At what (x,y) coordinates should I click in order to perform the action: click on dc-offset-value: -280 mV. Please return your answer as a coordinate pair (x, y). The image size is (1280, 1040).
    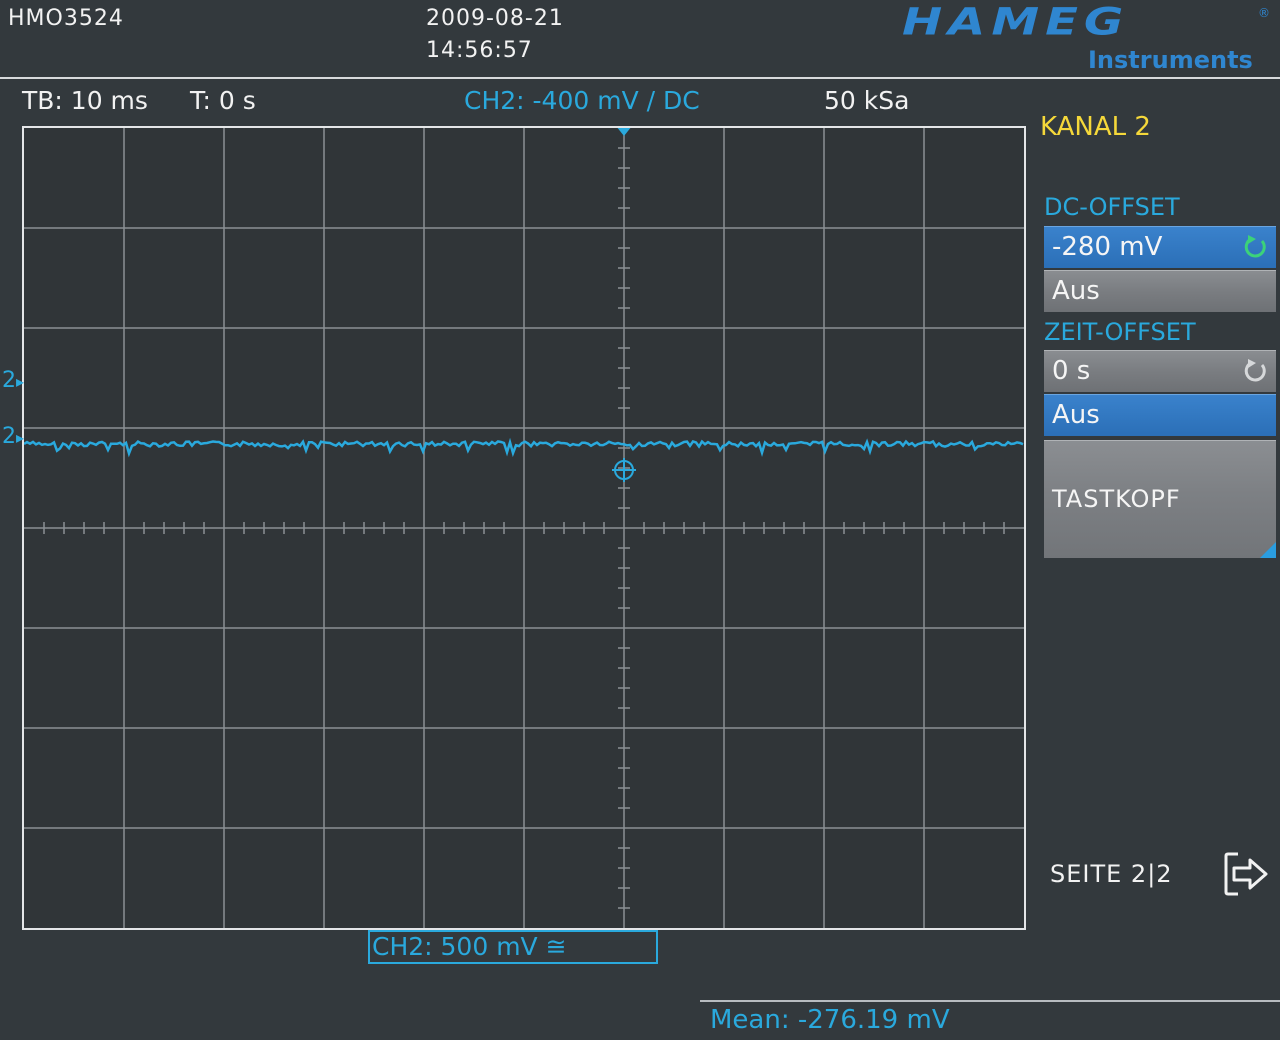
    Looking at the image, I should click on (1107, 247).